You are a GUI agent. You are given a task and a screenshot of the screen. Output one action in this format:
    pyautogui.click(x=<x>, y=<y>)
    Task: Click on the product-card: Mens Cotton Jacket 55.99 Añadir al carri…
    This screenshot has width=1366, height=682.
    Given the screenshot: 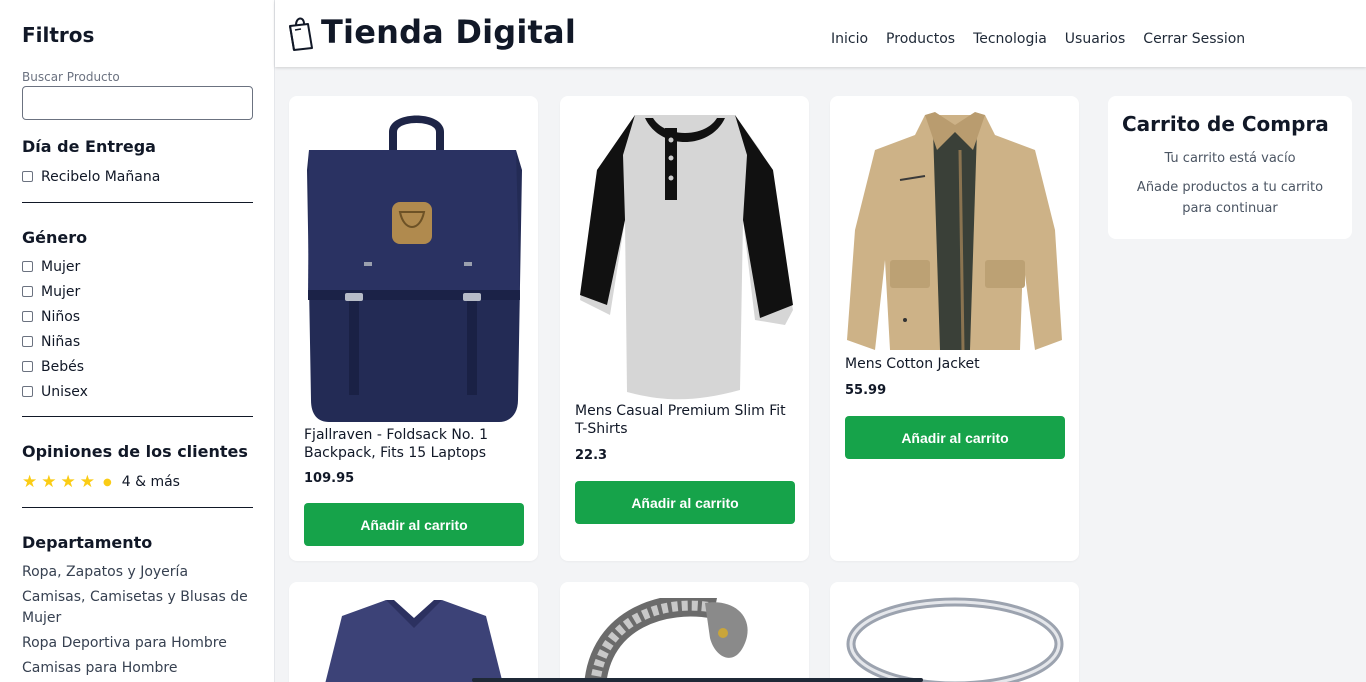 What is the action you would take?
    pyautogui.click(x=954, y=328)
    